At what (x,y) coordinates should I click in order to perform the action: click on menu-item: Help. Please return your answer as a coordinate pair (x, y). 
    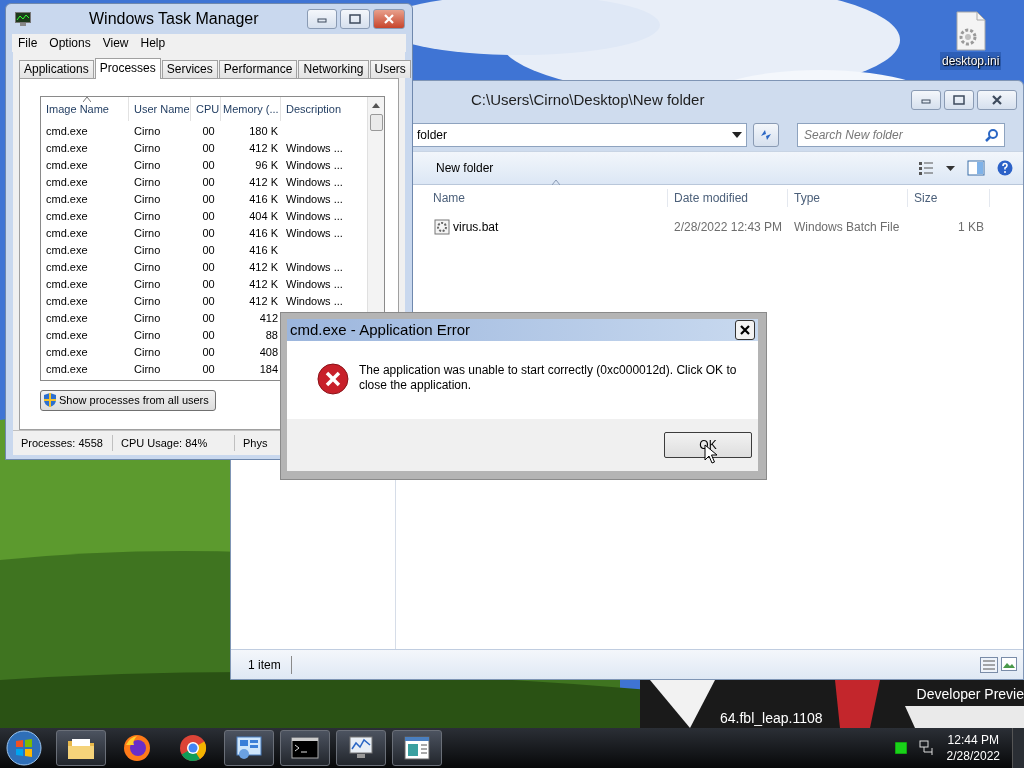
    Looking at the image, I should click on (153, 43).